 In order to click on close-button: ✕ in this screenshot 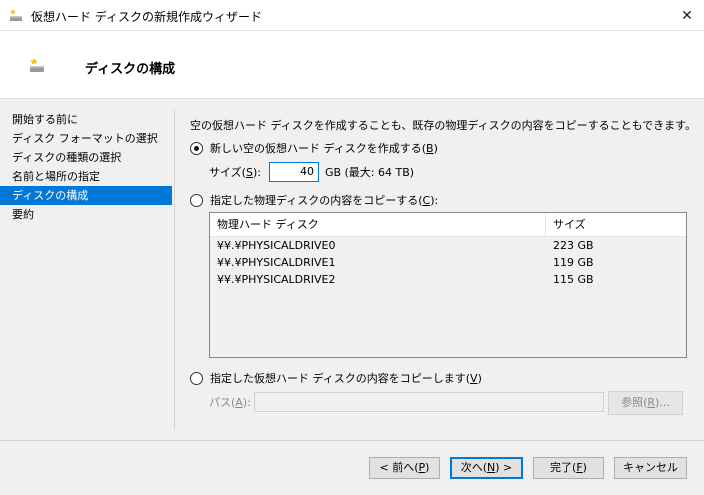, I will do `click(687, 15)`.